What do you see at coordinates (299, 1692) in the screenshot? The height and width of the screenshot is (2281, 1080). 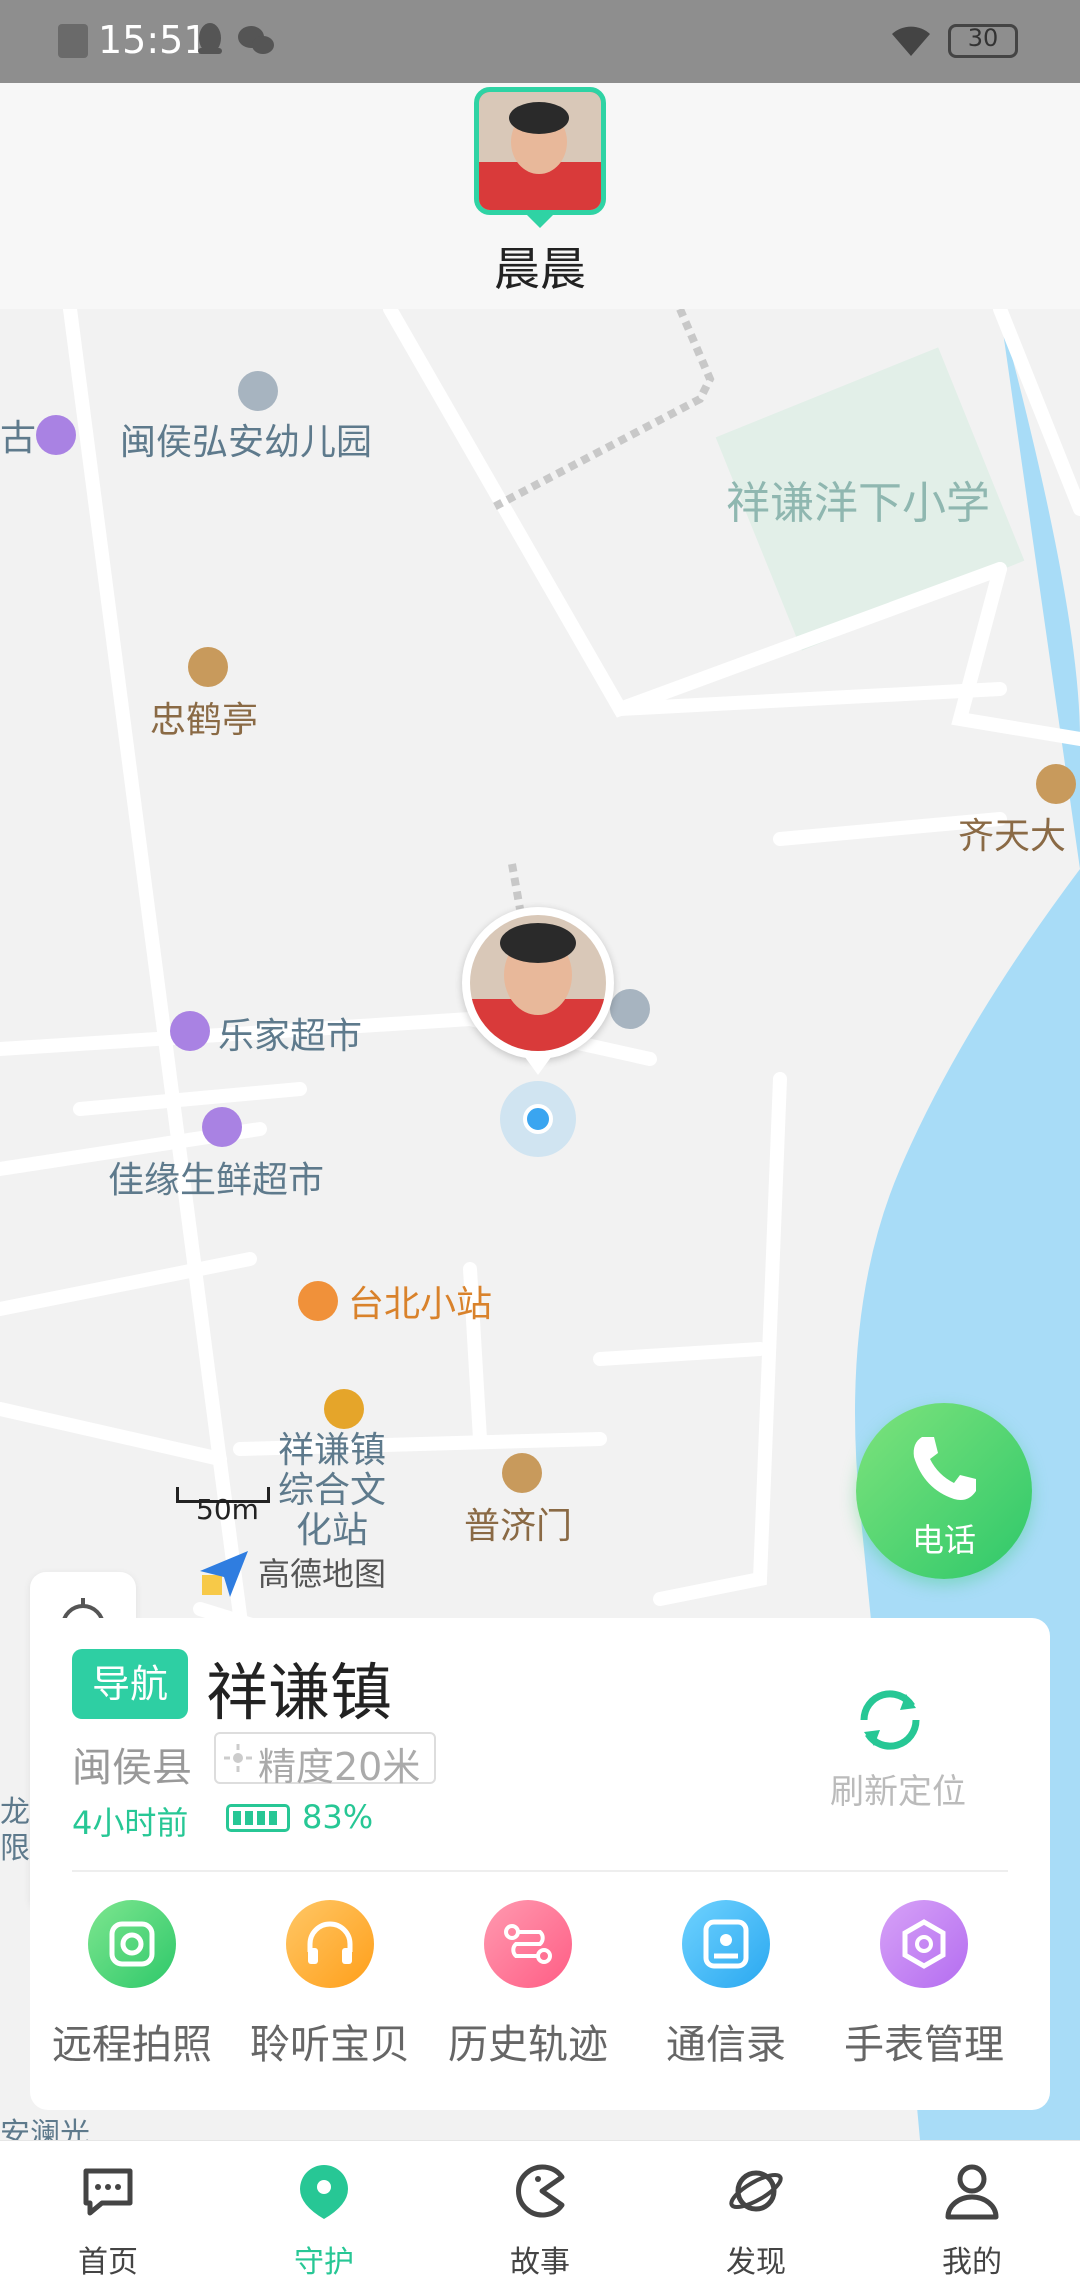 I see `location-name: 祥谦镇` at bounding box center [299, 1692].